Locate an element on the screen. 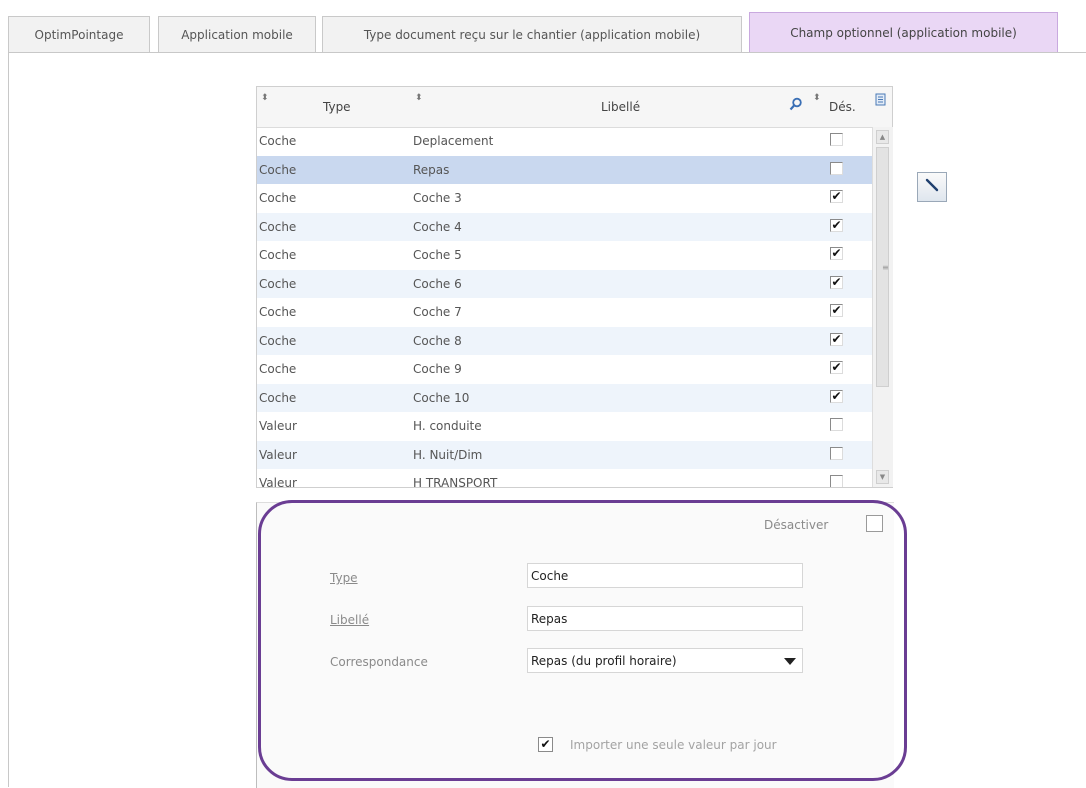 The width and height of the screenshot is (1086, 788). table-row: Coche Coche 6 ✔ is located at coordinates (564, 283).